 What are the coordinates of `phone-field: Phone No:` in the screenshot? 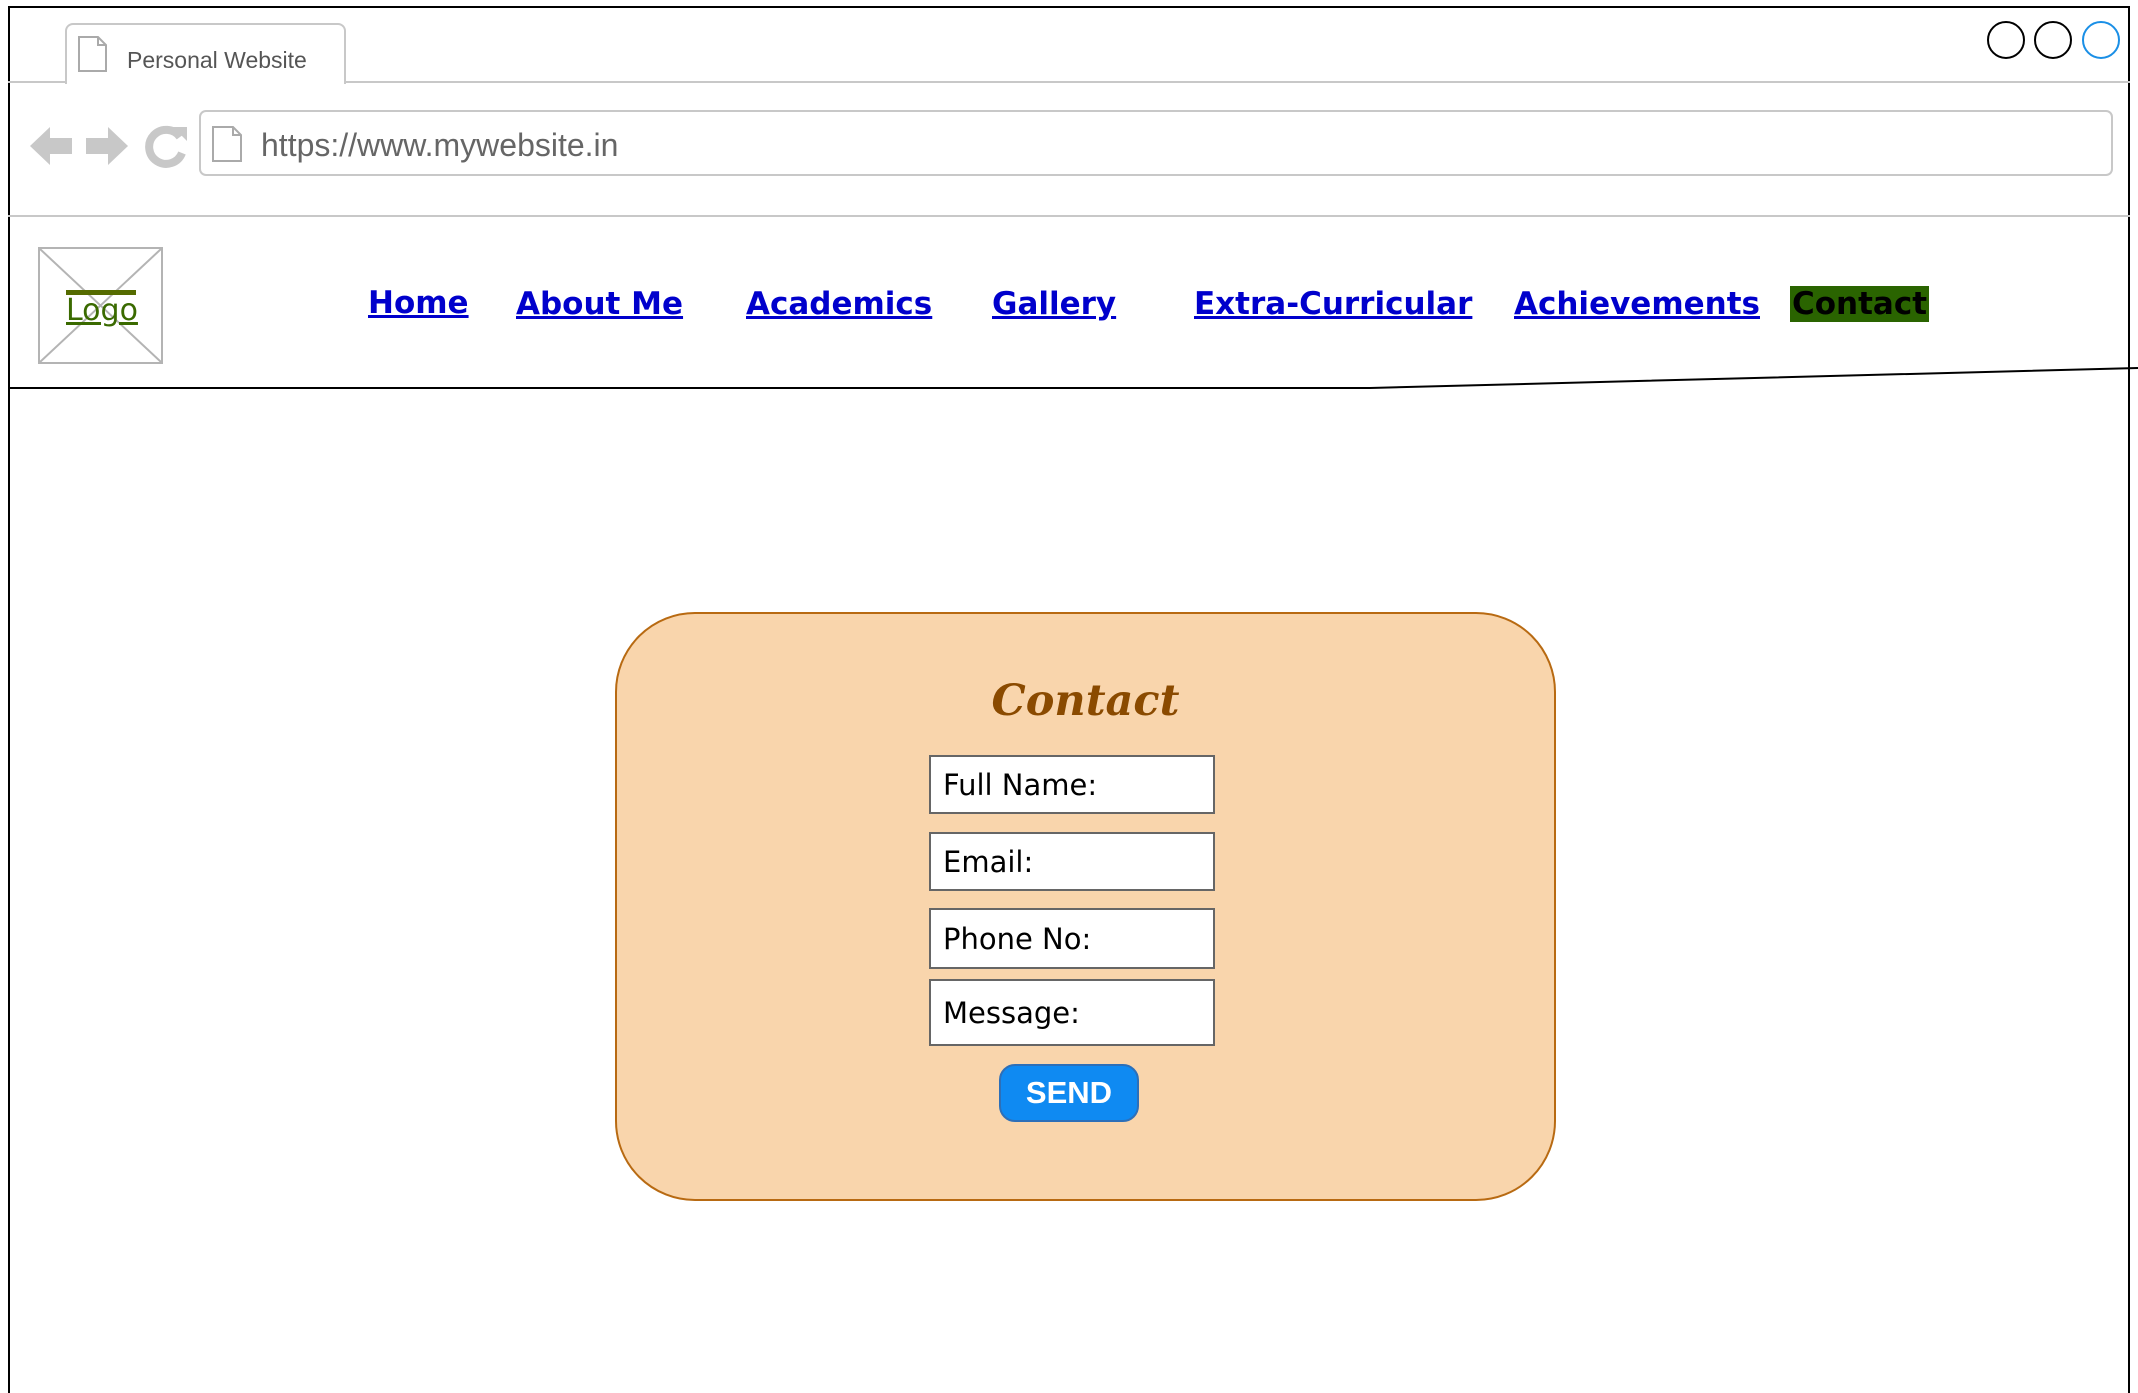 It's located at (1072, 938).